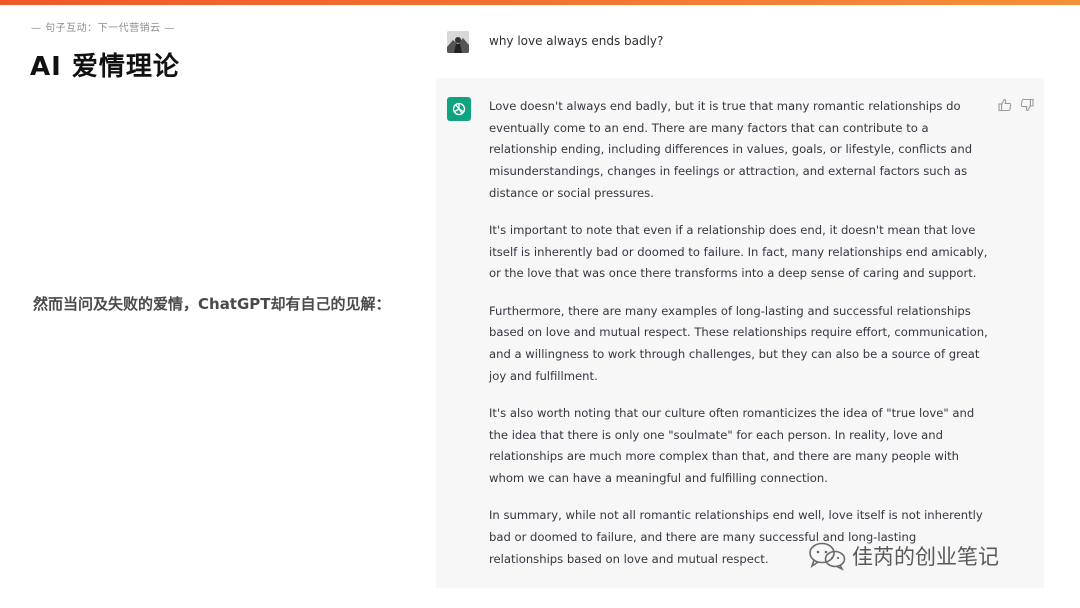 This screenshot has height=608, width=1080. What do you see at coordinates (925, 557) in the screenshot?
I see `watermark-text: 佳芮的创业笔记` at bounding box center [925, 557].